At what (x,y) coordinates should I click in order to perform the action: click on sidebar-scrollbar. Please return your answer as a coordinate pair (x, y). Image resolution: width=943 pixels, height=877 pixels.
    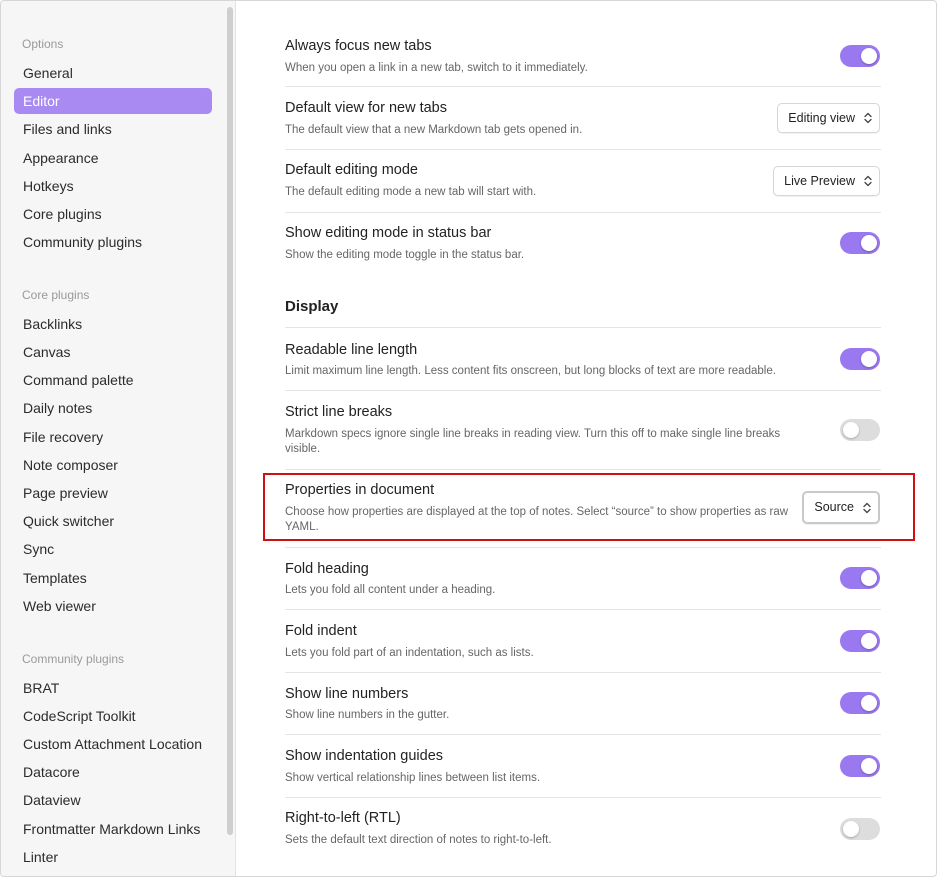
    Looking at the image, I should click on (230, 421).